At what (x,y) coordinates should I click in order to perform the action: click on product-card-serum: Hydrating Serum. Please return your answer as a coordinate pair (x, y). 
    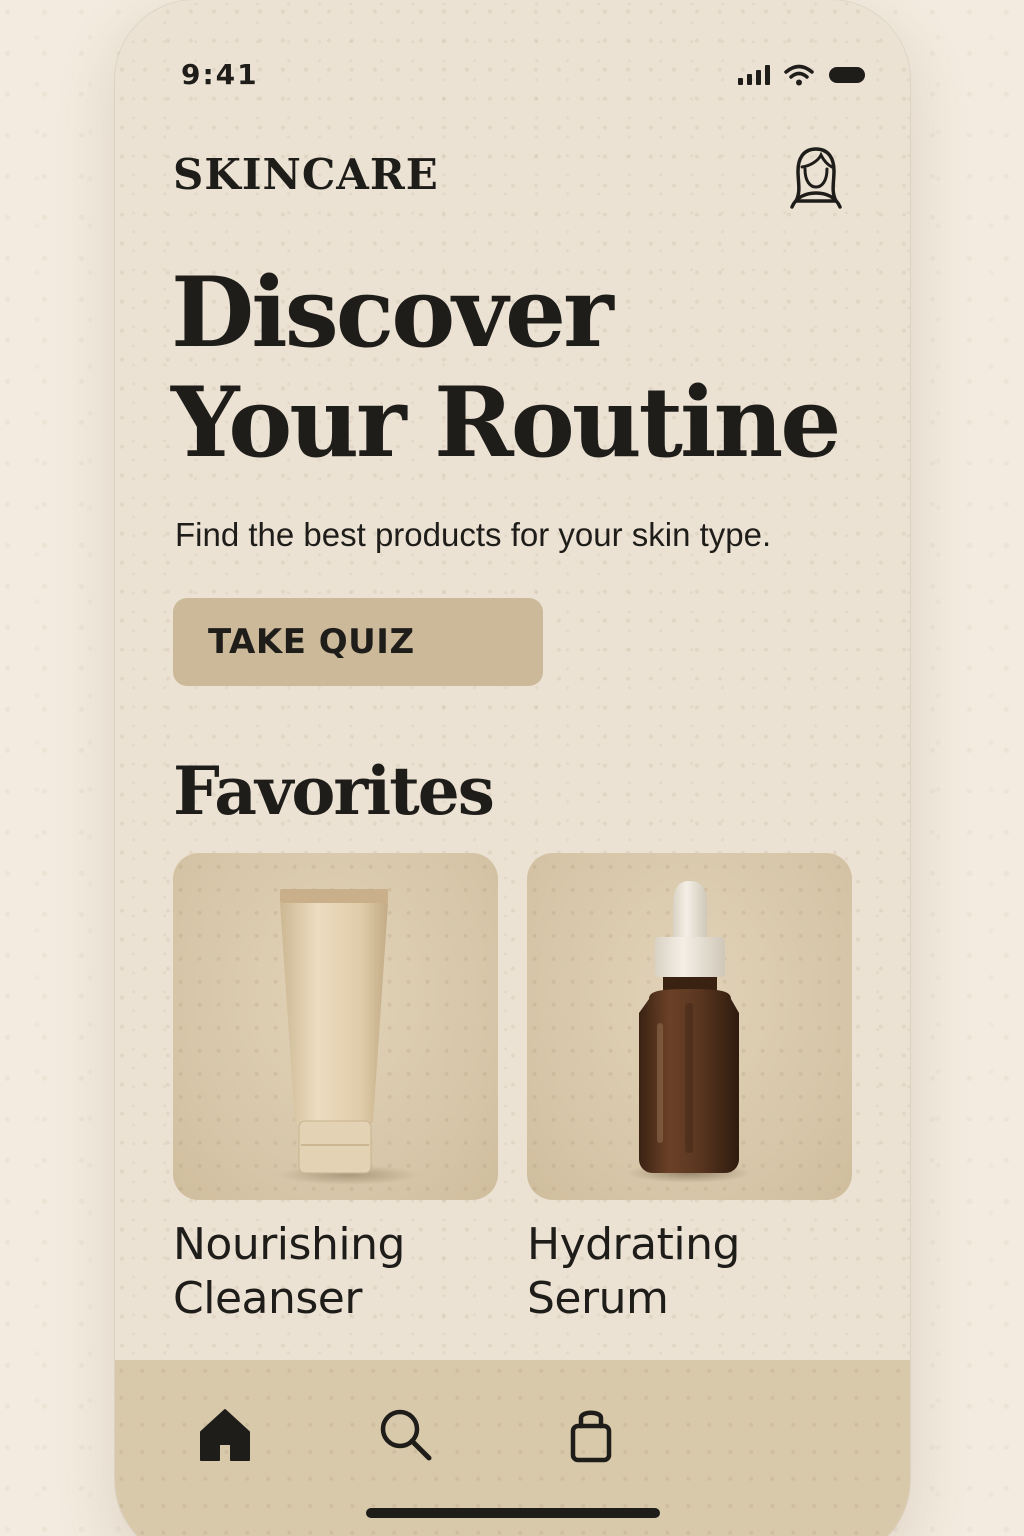
    Looking at the image, I should click on (689, 1089).